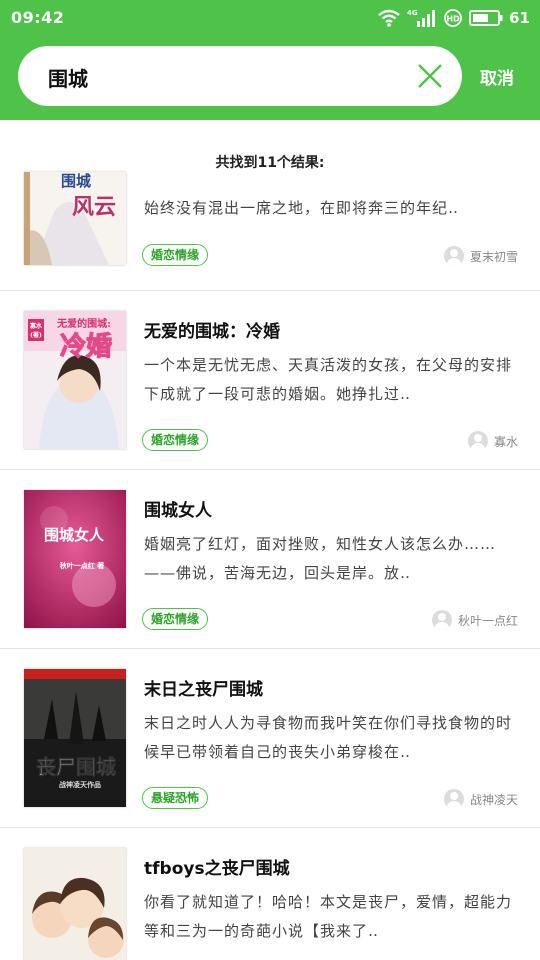 The height and width of the screenshot is (960, 540). Describe the element at coordinates (328, 379) in the screenshot. I see `book-description: 一个本是无忧无虑、天真活泼的女孩，在父母的安排下成就了一段可悲的婚姻。她挣扎过‥` at that location.